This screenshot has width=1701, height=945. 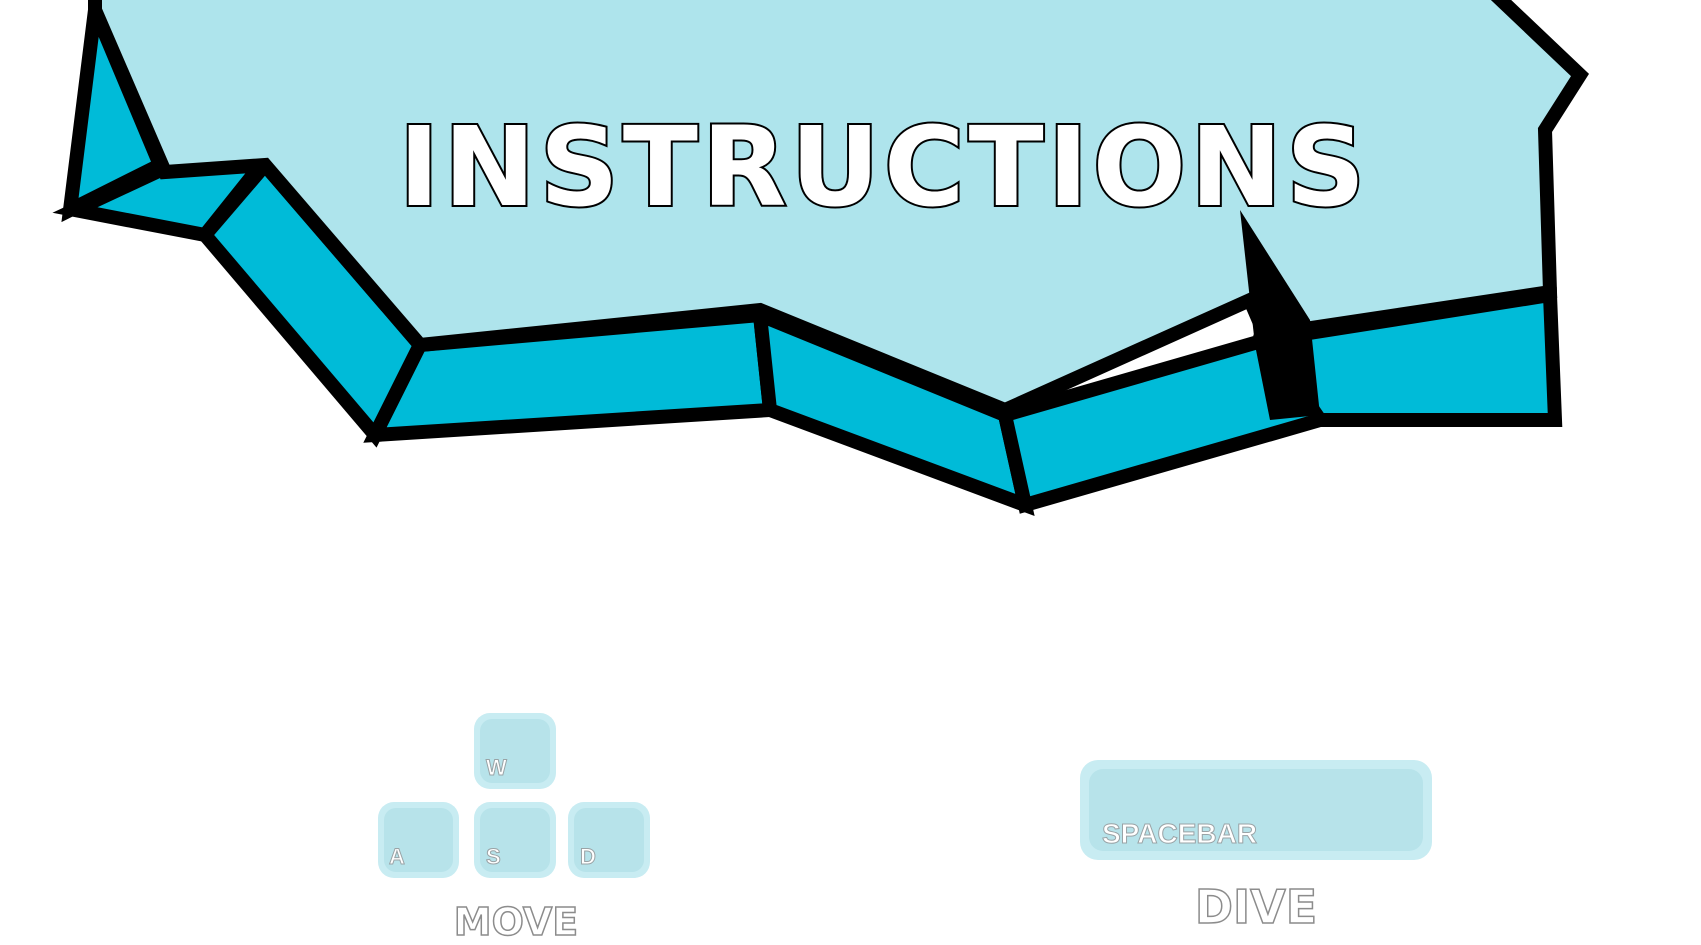 What do you see at coordinates (515, 840) in the screenshot?
I see `key-s: S` at bounding box center [515, 840].